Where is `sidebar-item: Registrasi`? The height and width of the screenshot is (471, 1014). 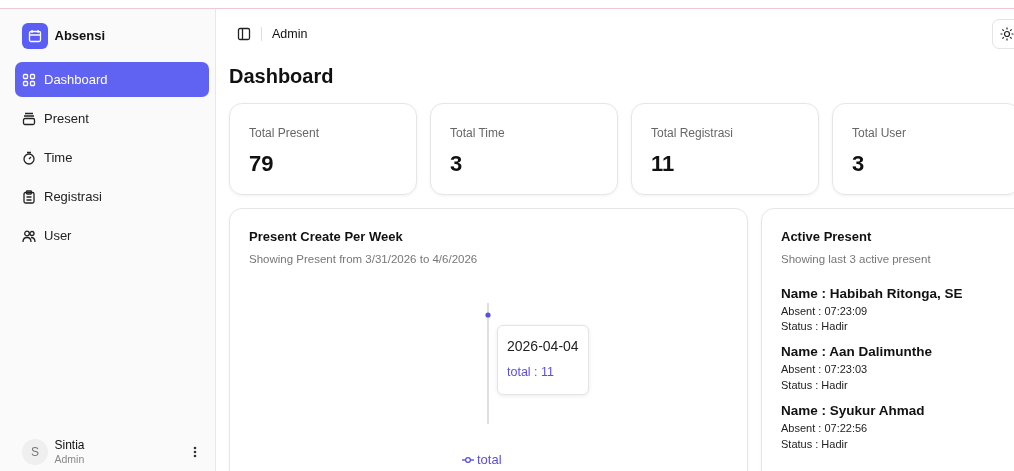
sidebar-item: Registrasi is located at coordinates (112, 196).